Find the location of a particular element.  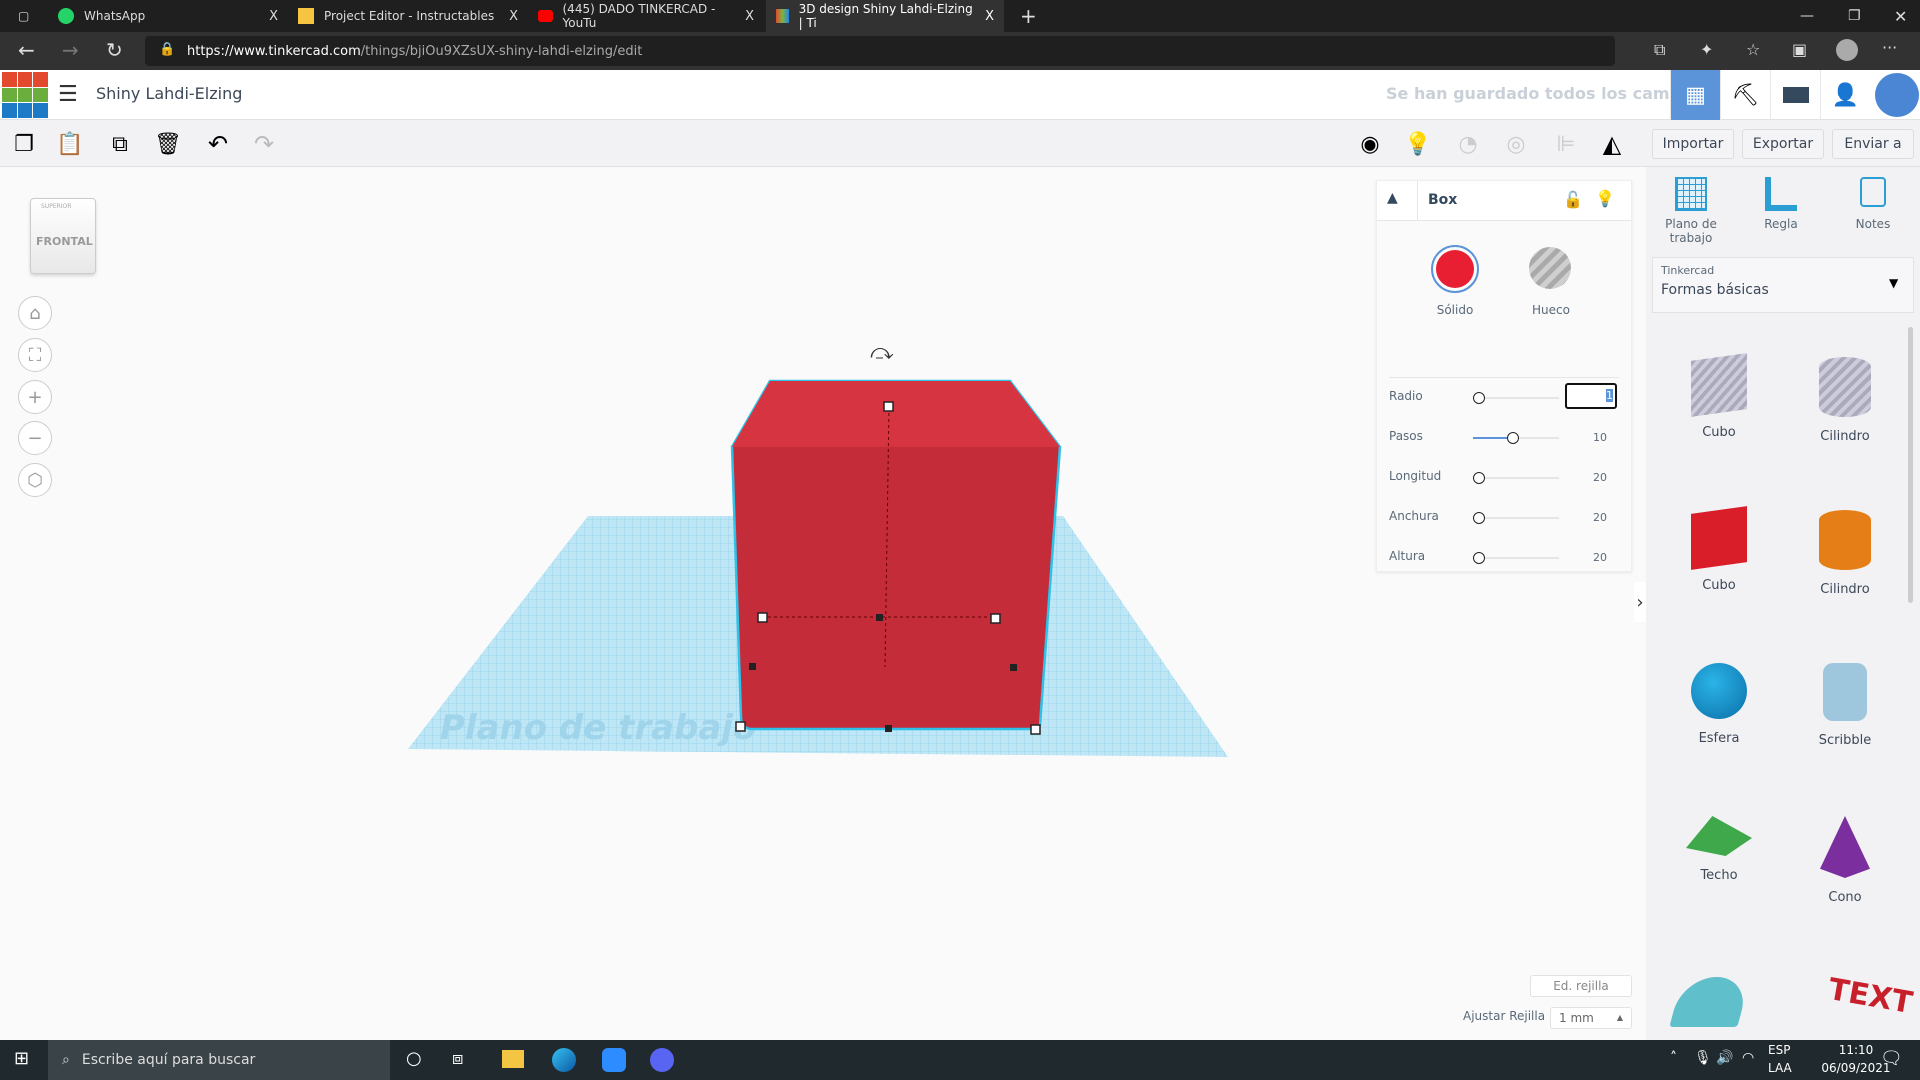

solid-button is located at coordinates (1455, 269).